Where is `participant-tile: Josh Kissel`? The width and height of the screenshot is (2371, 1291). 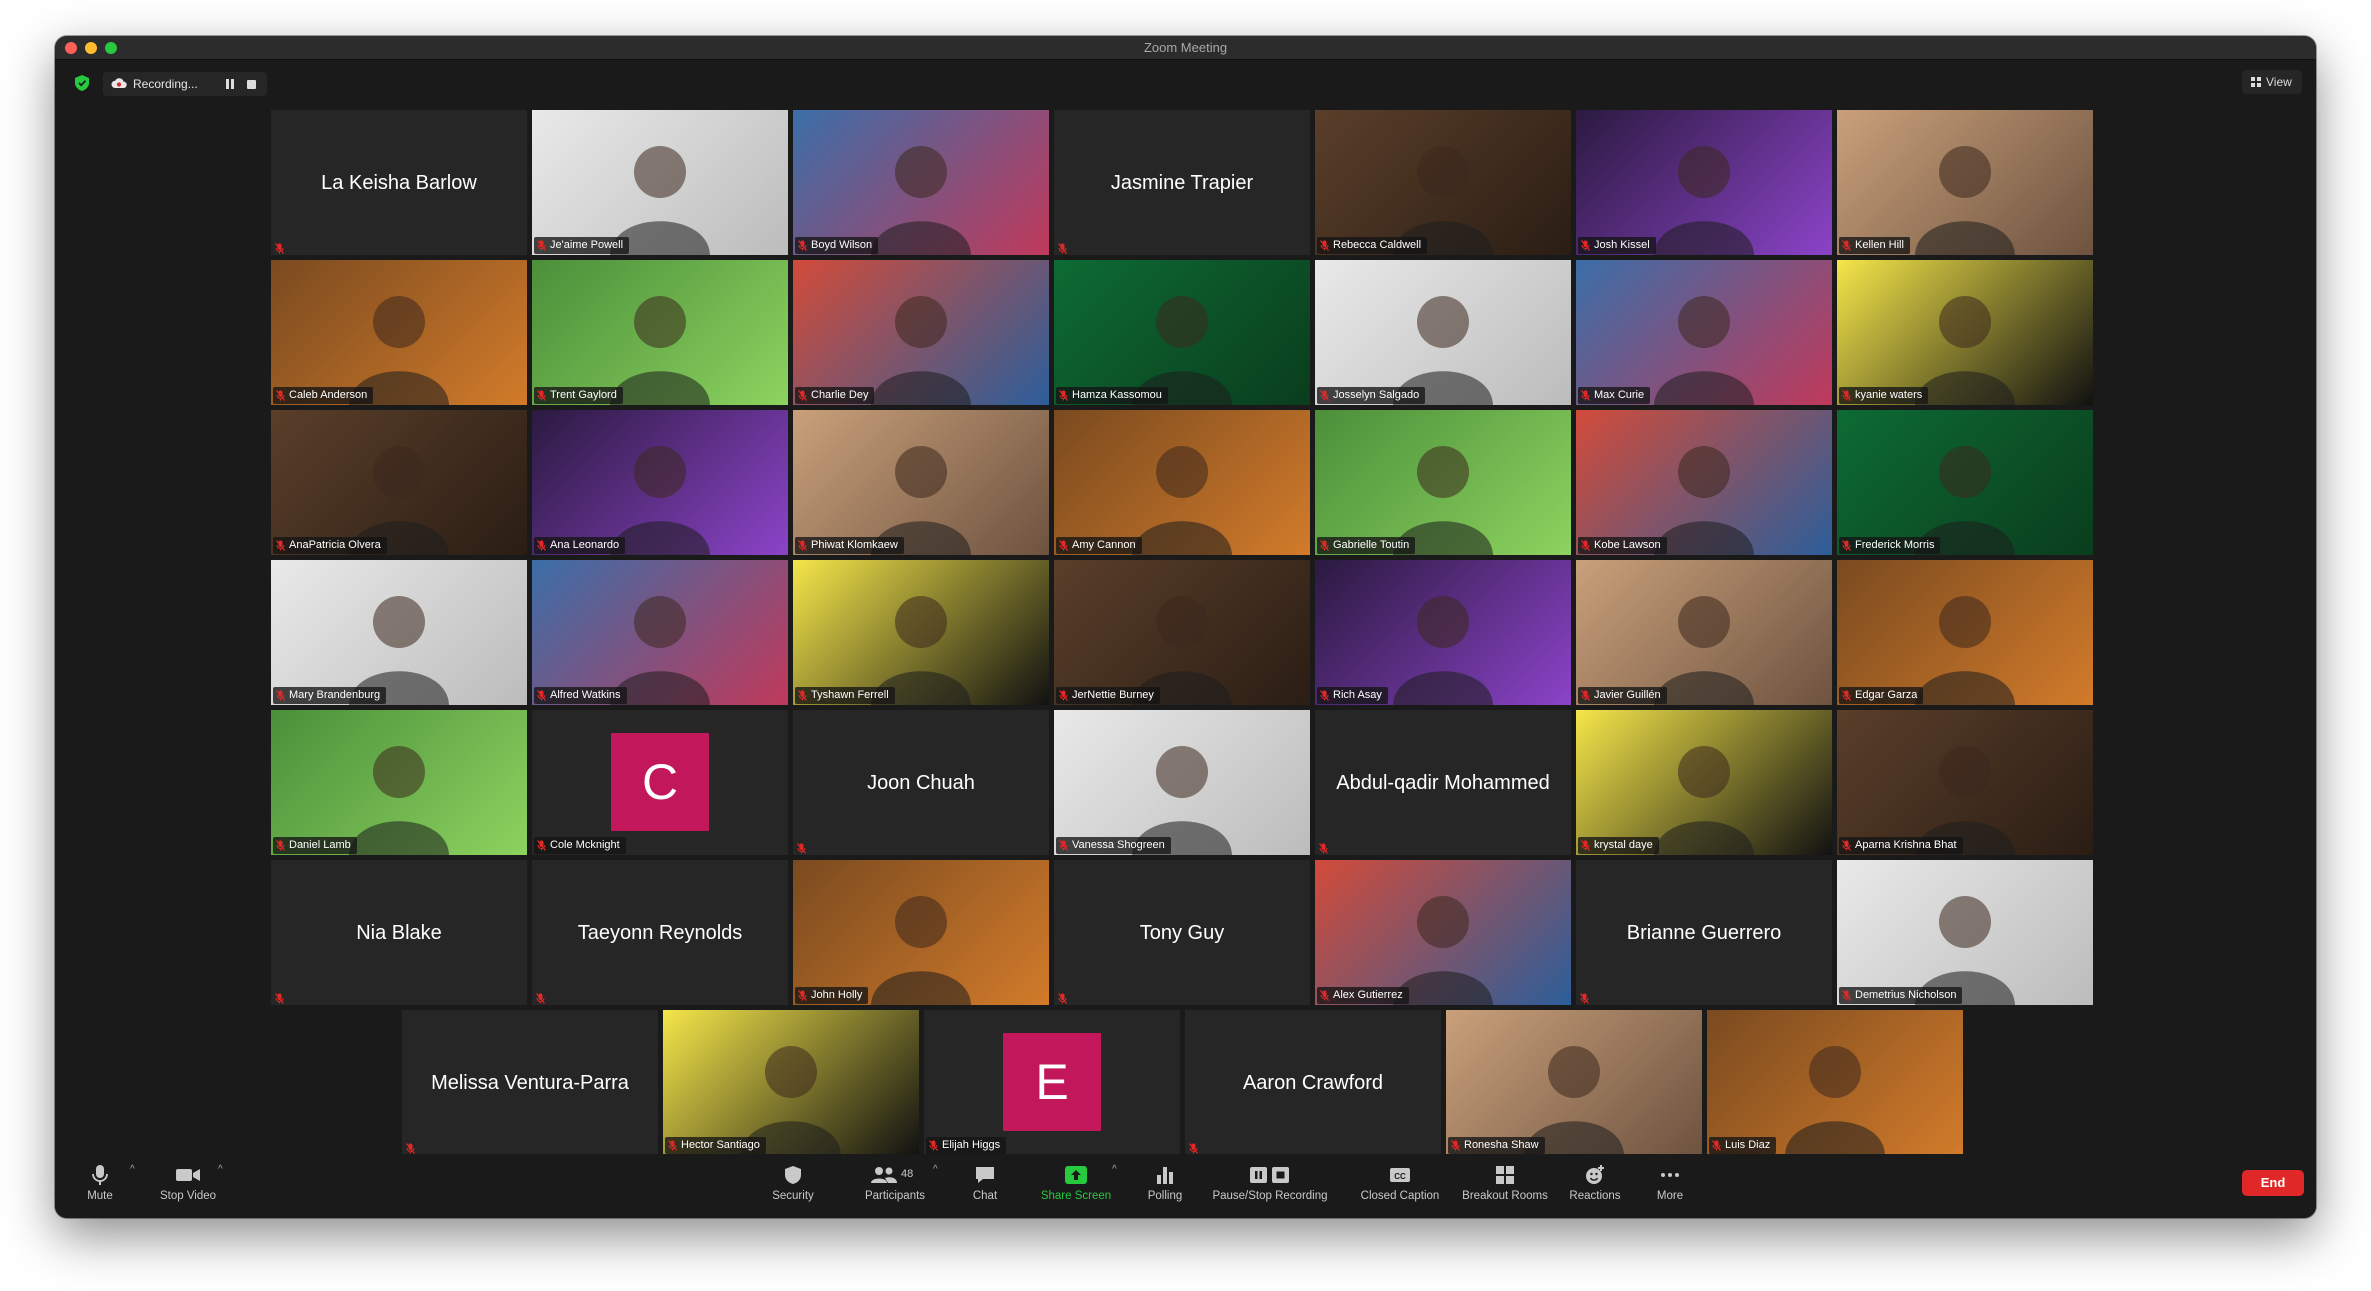
participant-tile: Josh Kissel is located at coordinates (1704, 182).